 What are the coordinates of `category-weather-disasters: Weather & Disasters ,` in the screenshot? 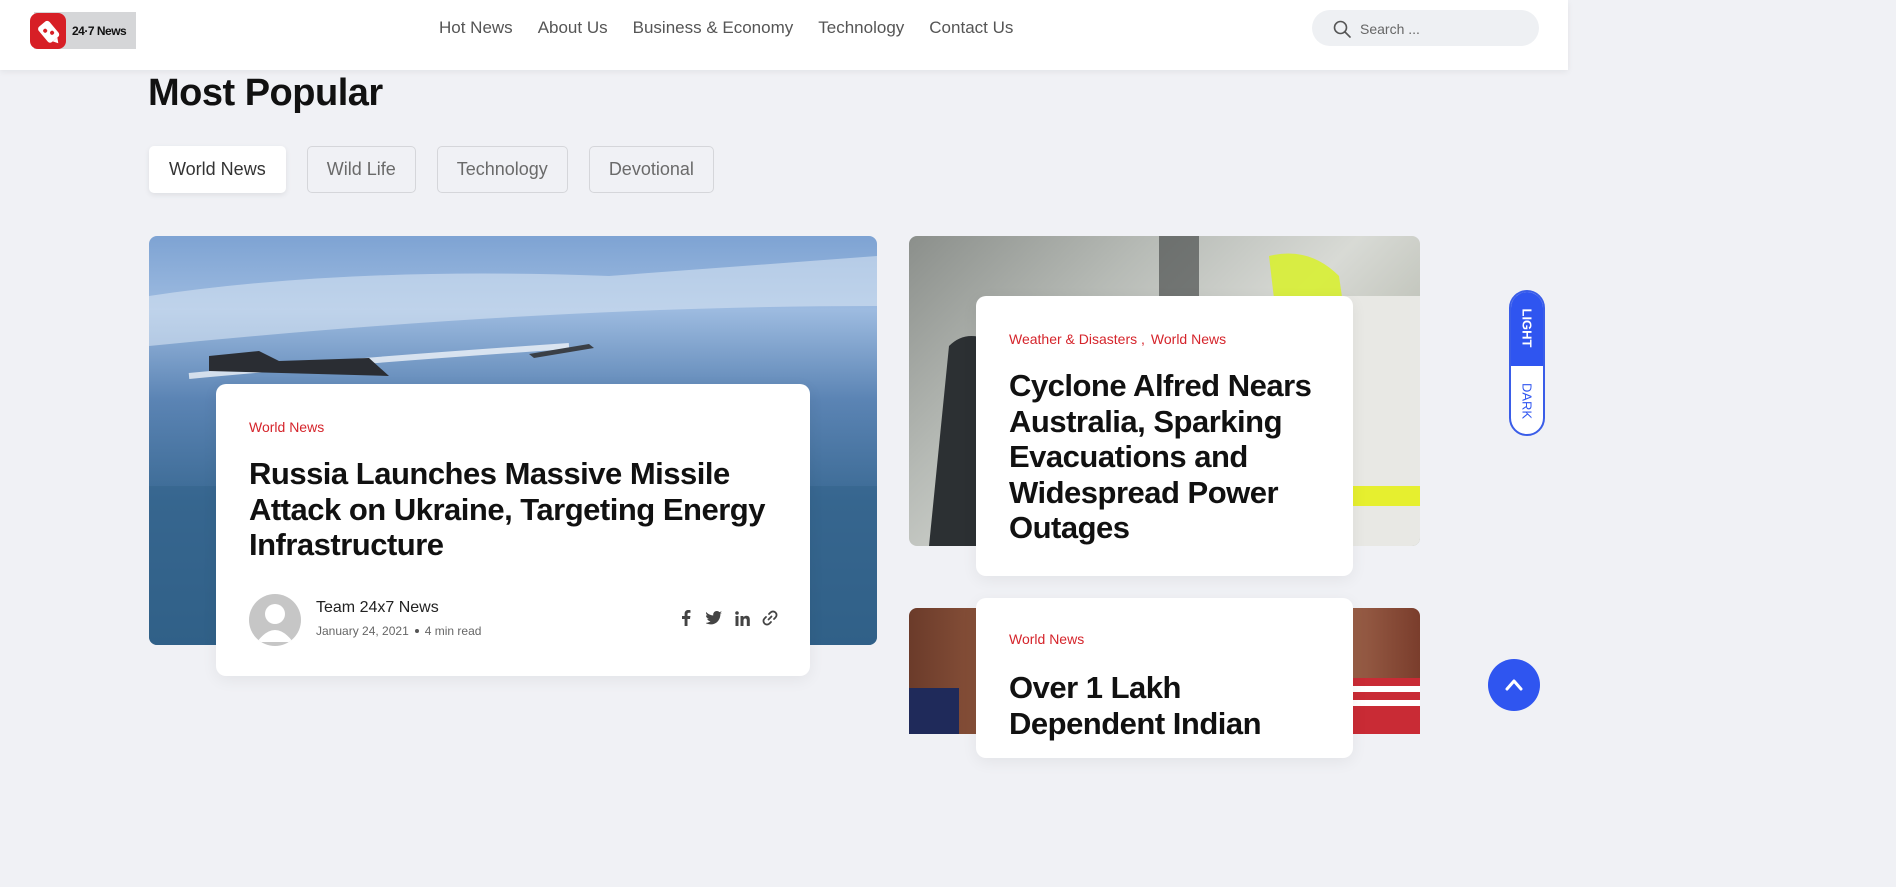 It's located at (1077, 339).